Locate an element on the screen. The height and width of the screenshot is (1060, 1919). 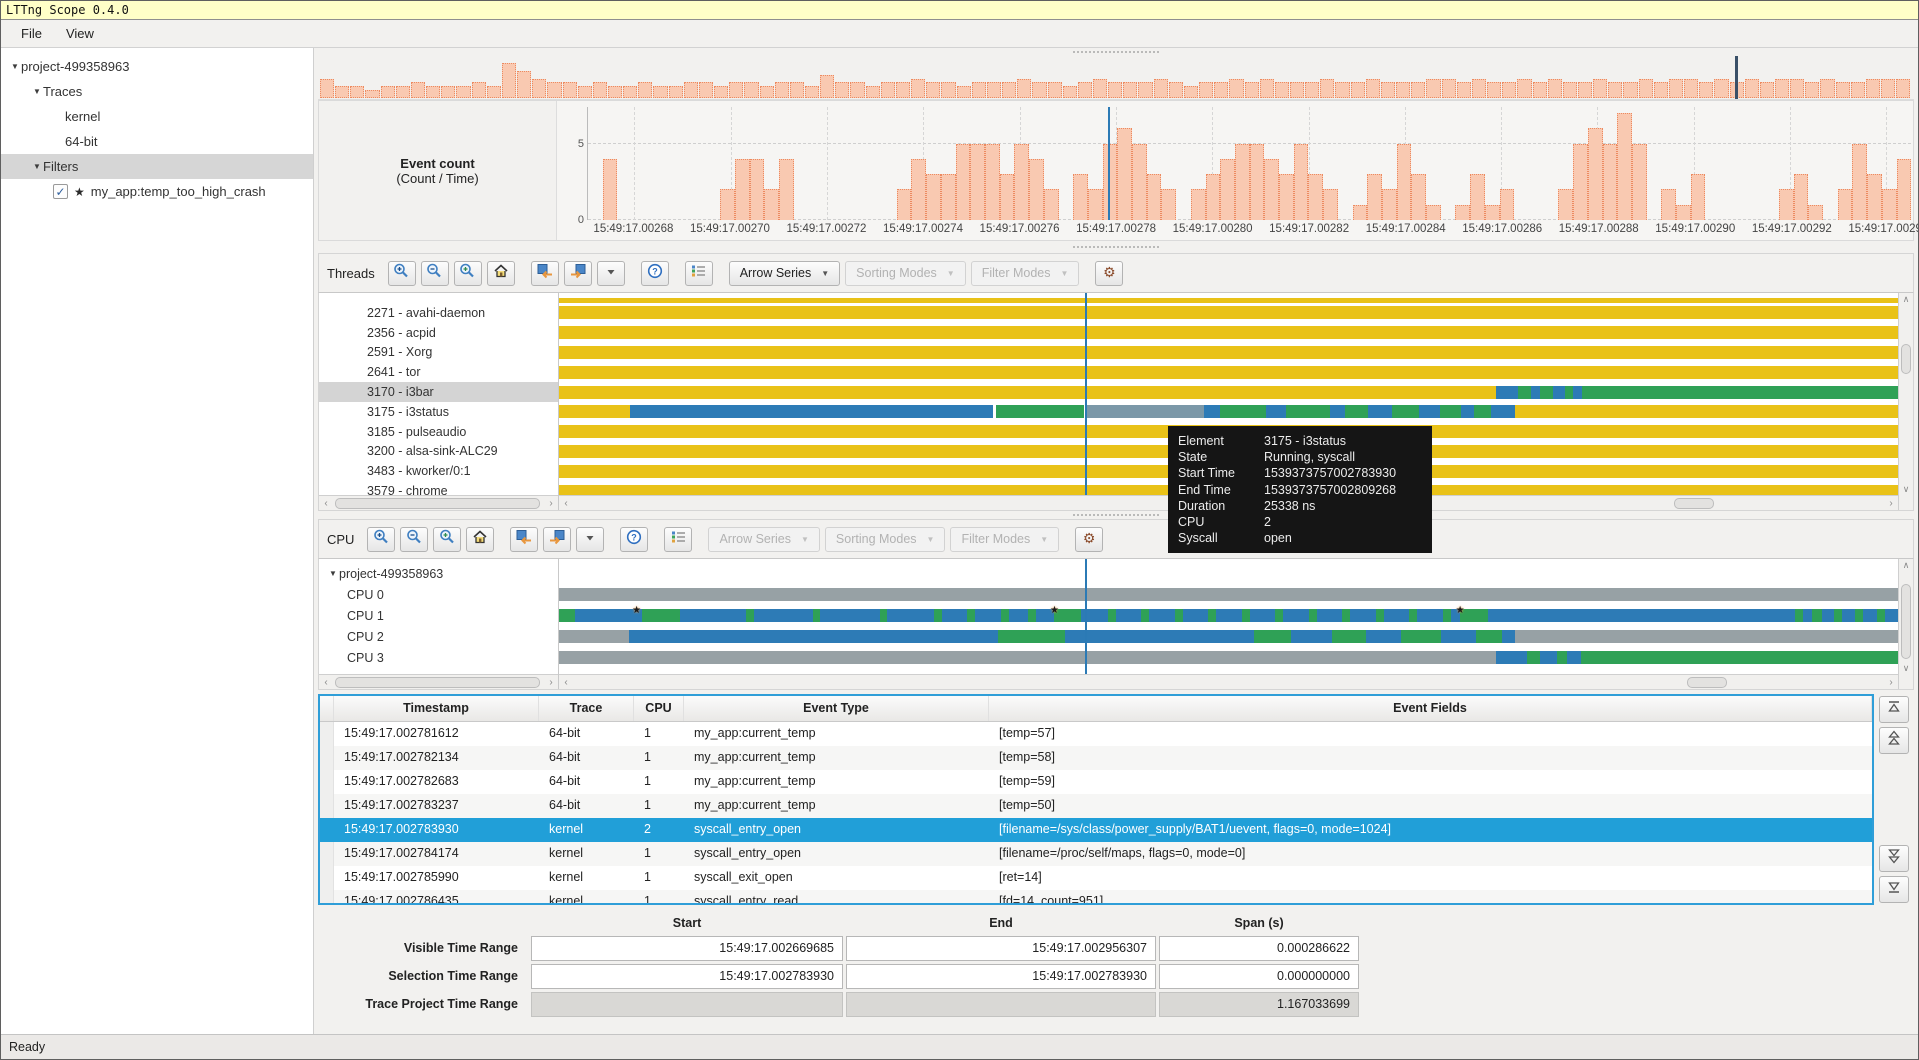
scroll-up-icon: ∧ is located at coordinates (1906, 299).